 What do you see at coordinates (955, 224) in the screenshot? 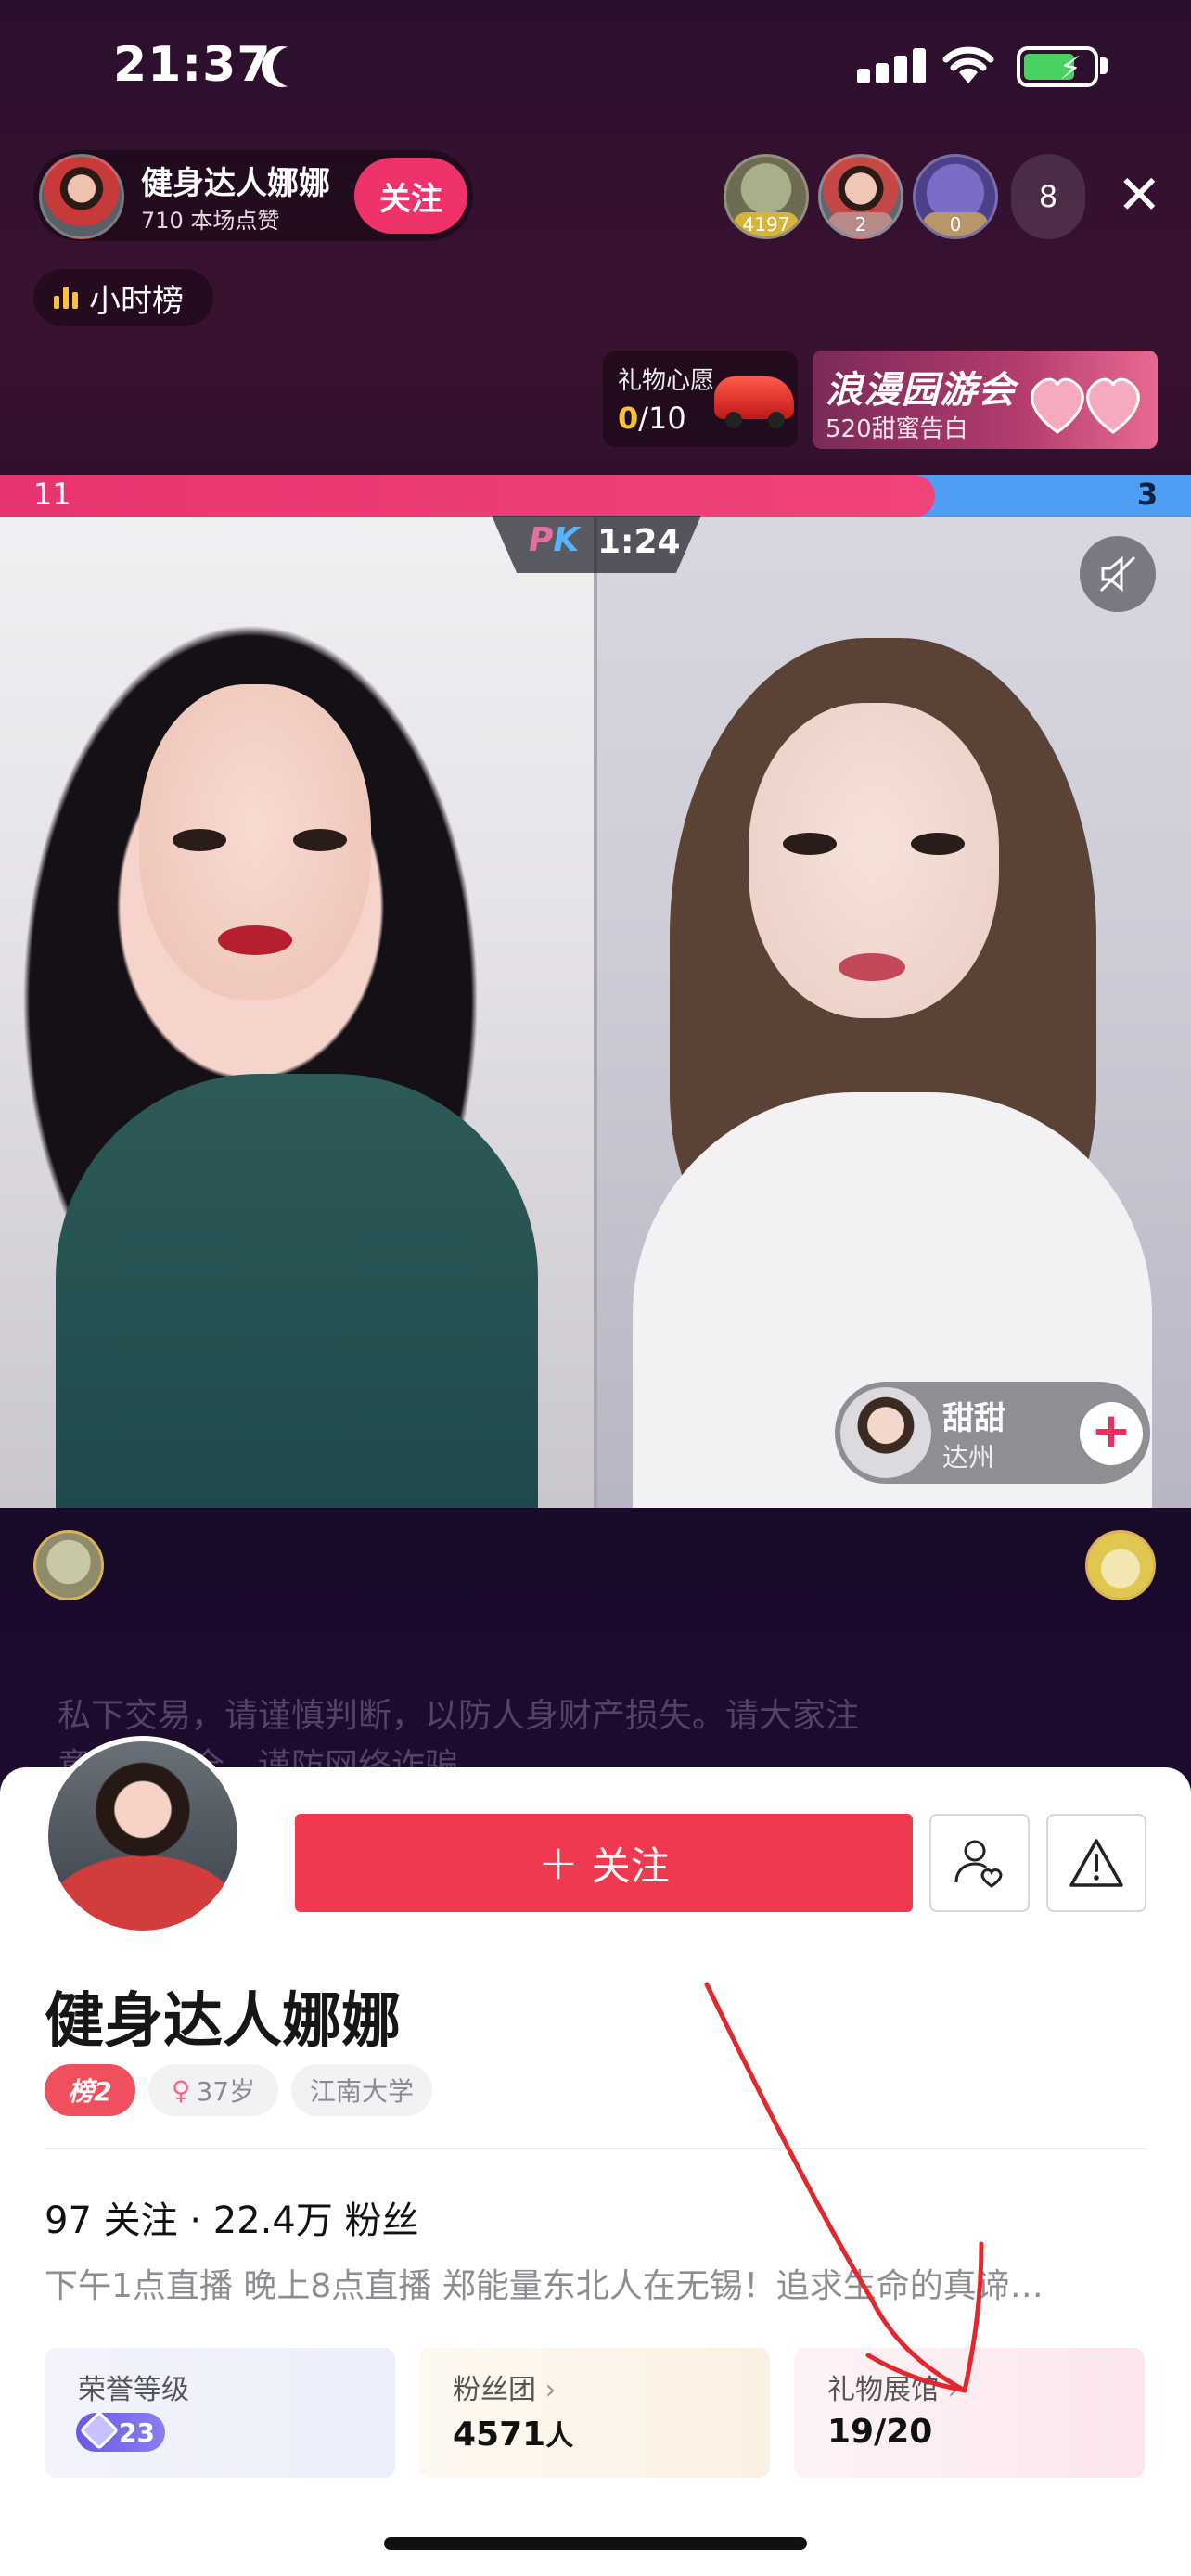
I see `viewer-score-badge: 0` at bounding box center [955, 224].